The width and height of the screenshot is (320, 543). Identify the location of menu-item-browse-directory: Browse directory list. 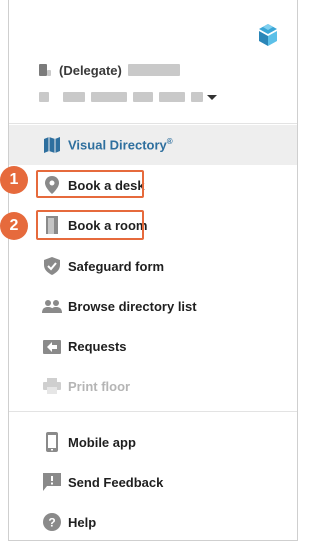
(153, 306).